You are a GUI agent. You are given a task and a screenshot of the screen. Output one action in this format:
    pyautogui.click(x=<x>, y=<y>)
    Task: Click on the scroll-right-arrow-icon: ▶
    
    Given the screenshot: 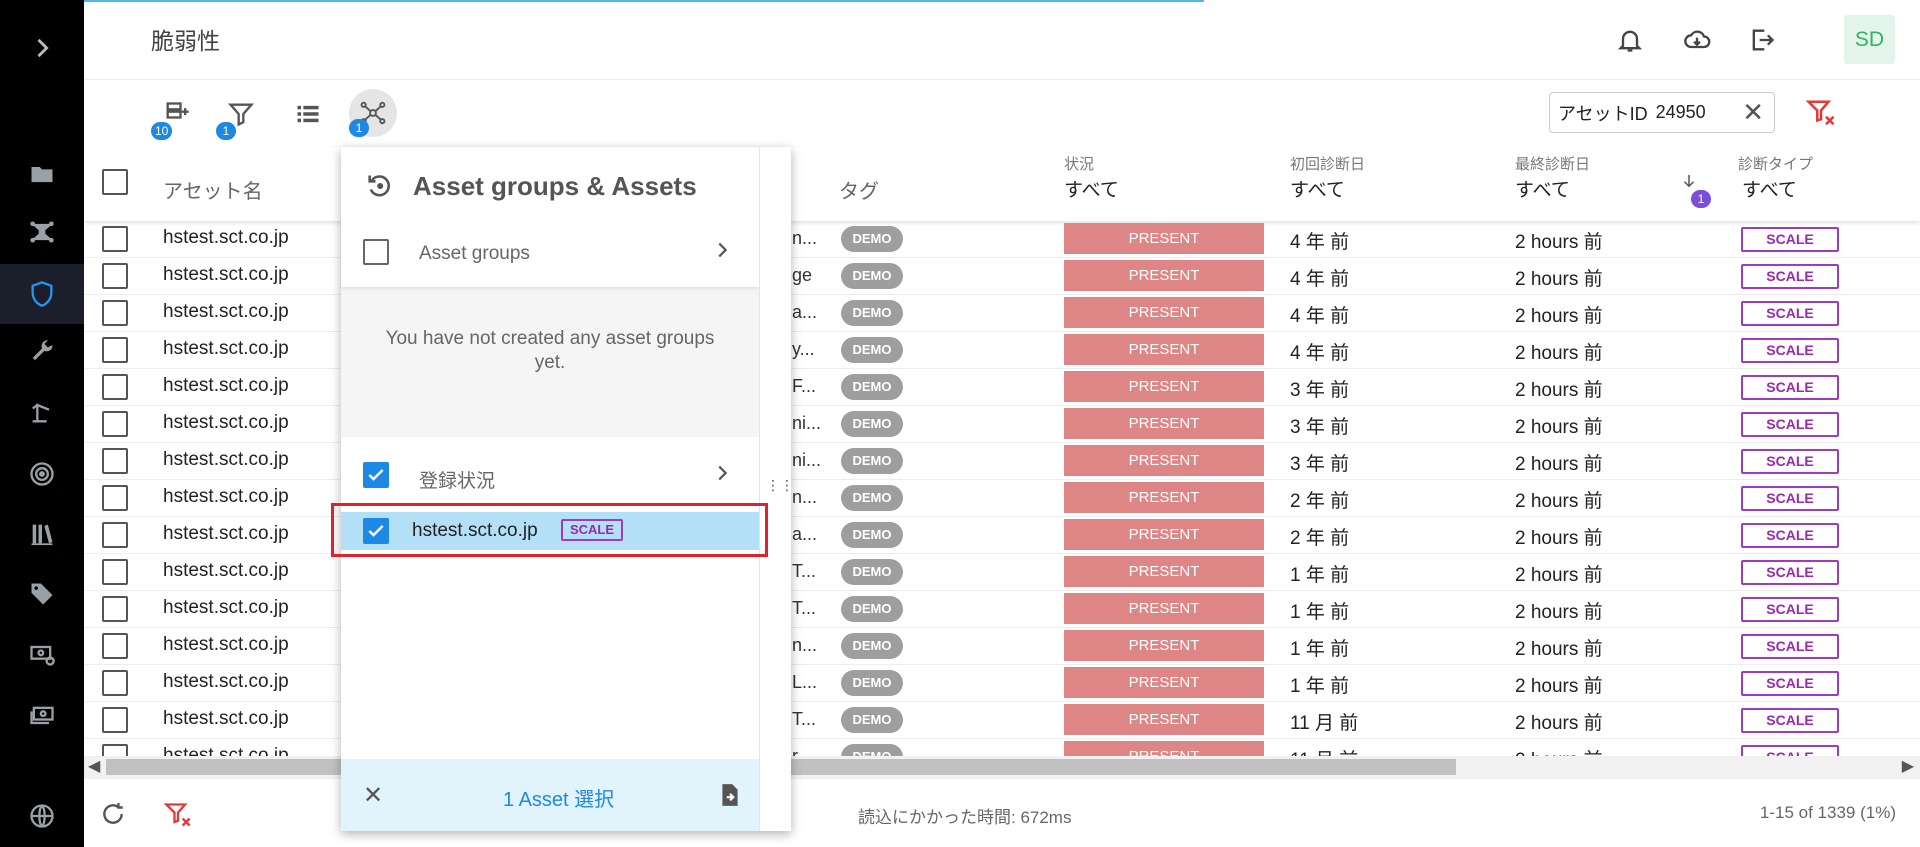 What is the action you would take?
    pyautogui.click(x=1908, y=767)
    